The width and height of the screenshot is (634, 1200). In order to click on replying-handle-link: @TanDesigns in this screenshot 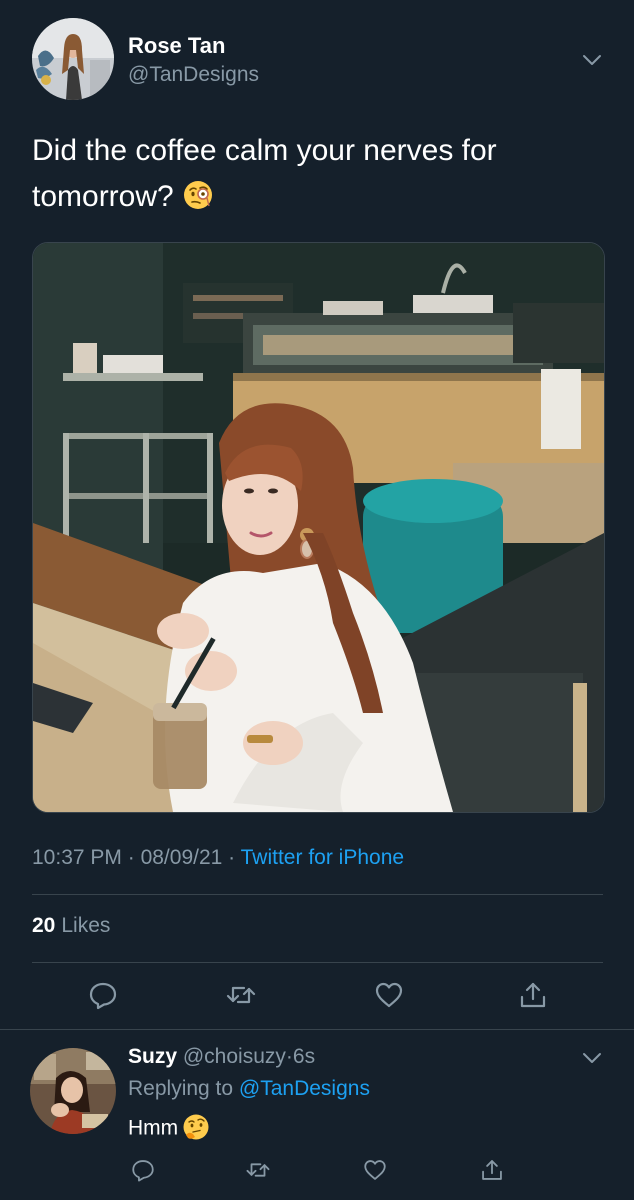, I will do `click(304, 1088)`.